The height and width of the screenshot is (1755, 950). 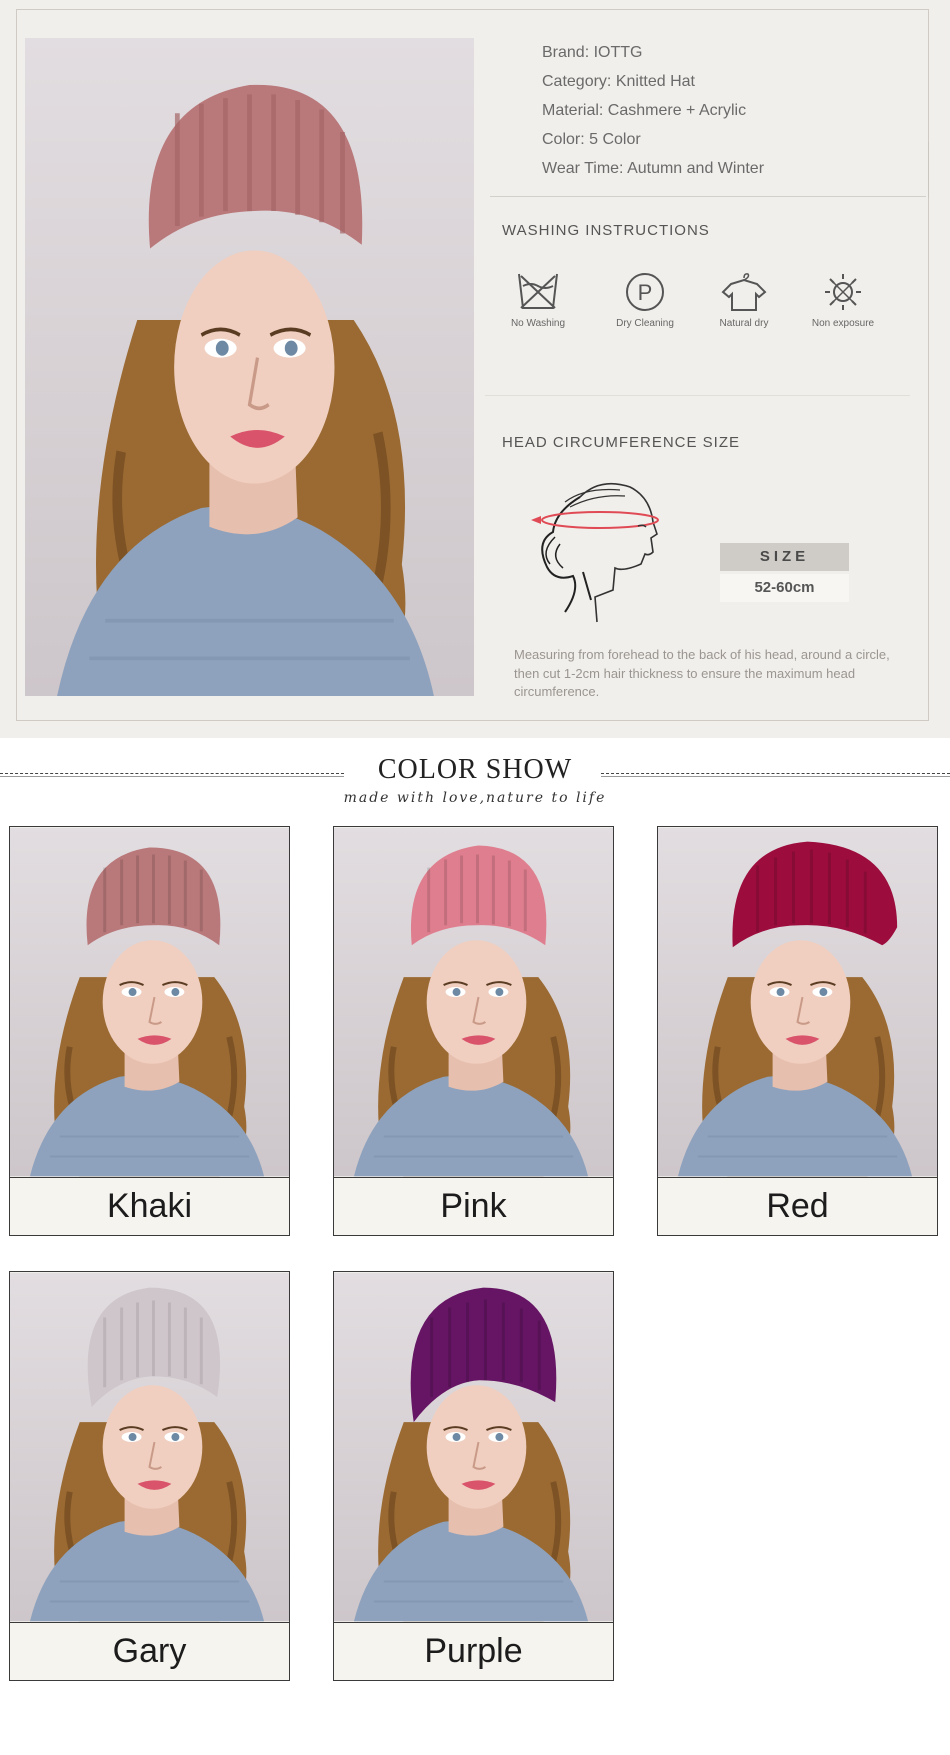 What do you see at coordinates (595, 552) in the screenshot?
I see `head-measure-illustration` at bounding box center [595, 552].